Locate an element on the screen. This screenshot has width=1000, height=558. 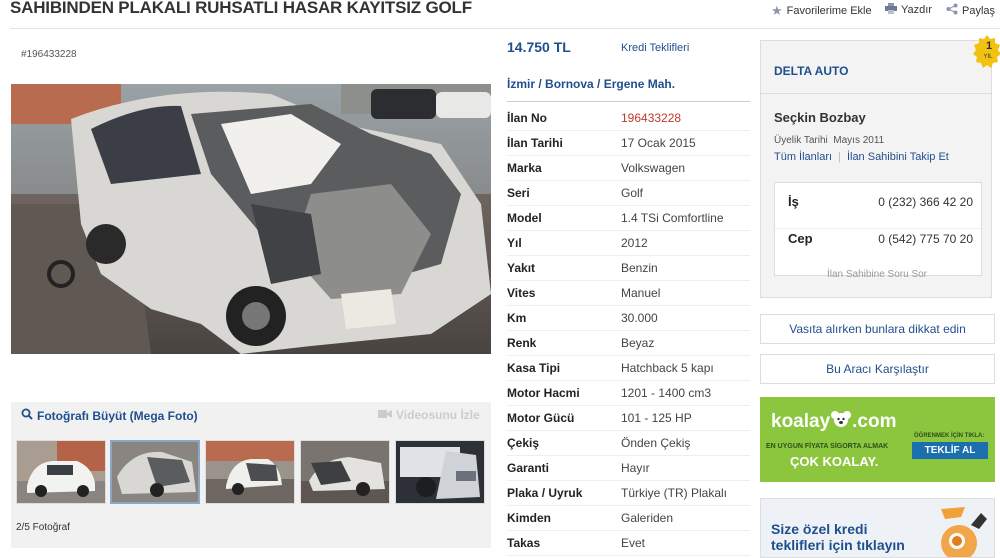
photo-counter: 2/5 Fotoğraf is located at coordinates (43, 527).